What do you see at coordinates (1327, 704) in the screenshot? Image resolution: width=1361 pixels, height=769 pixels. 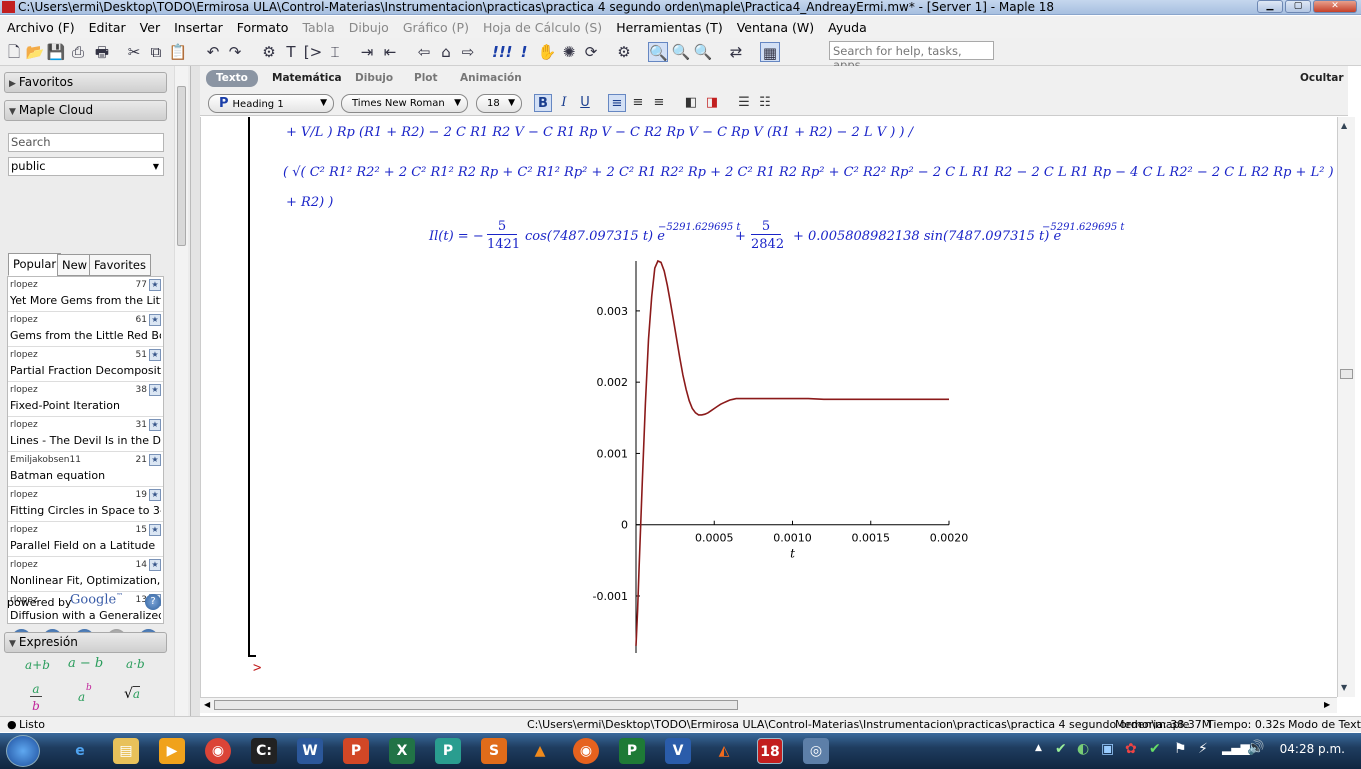 I see `scroll-right-icon: ▶` at bounding box center [1327, 704].